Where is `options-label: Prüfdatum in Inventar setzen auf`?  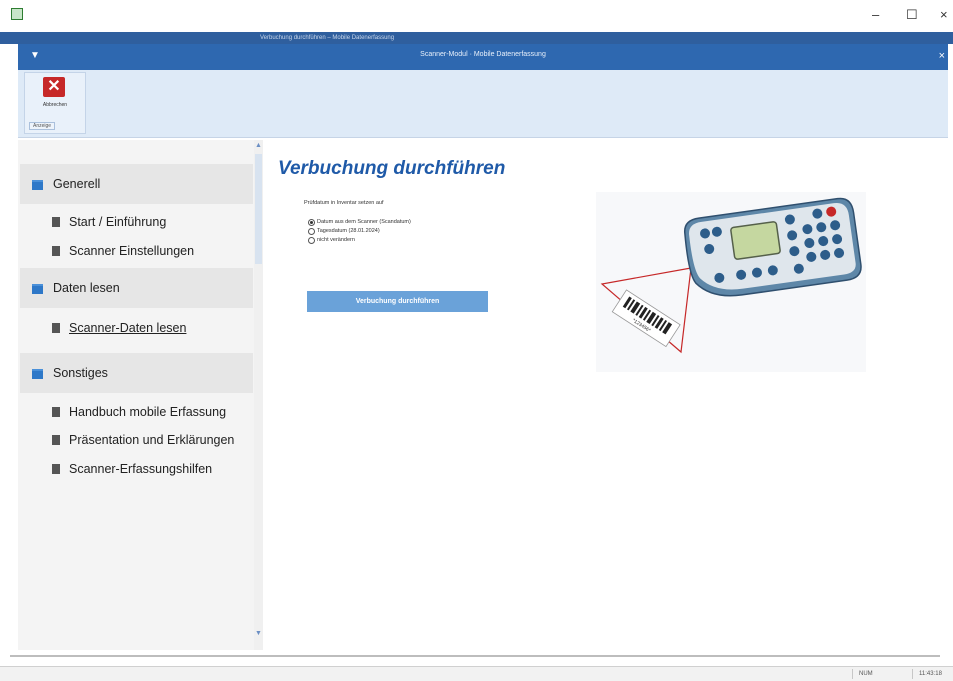 options-label: Prüfdatum in Inventar setzen auf is located at coordinates (344, 203).